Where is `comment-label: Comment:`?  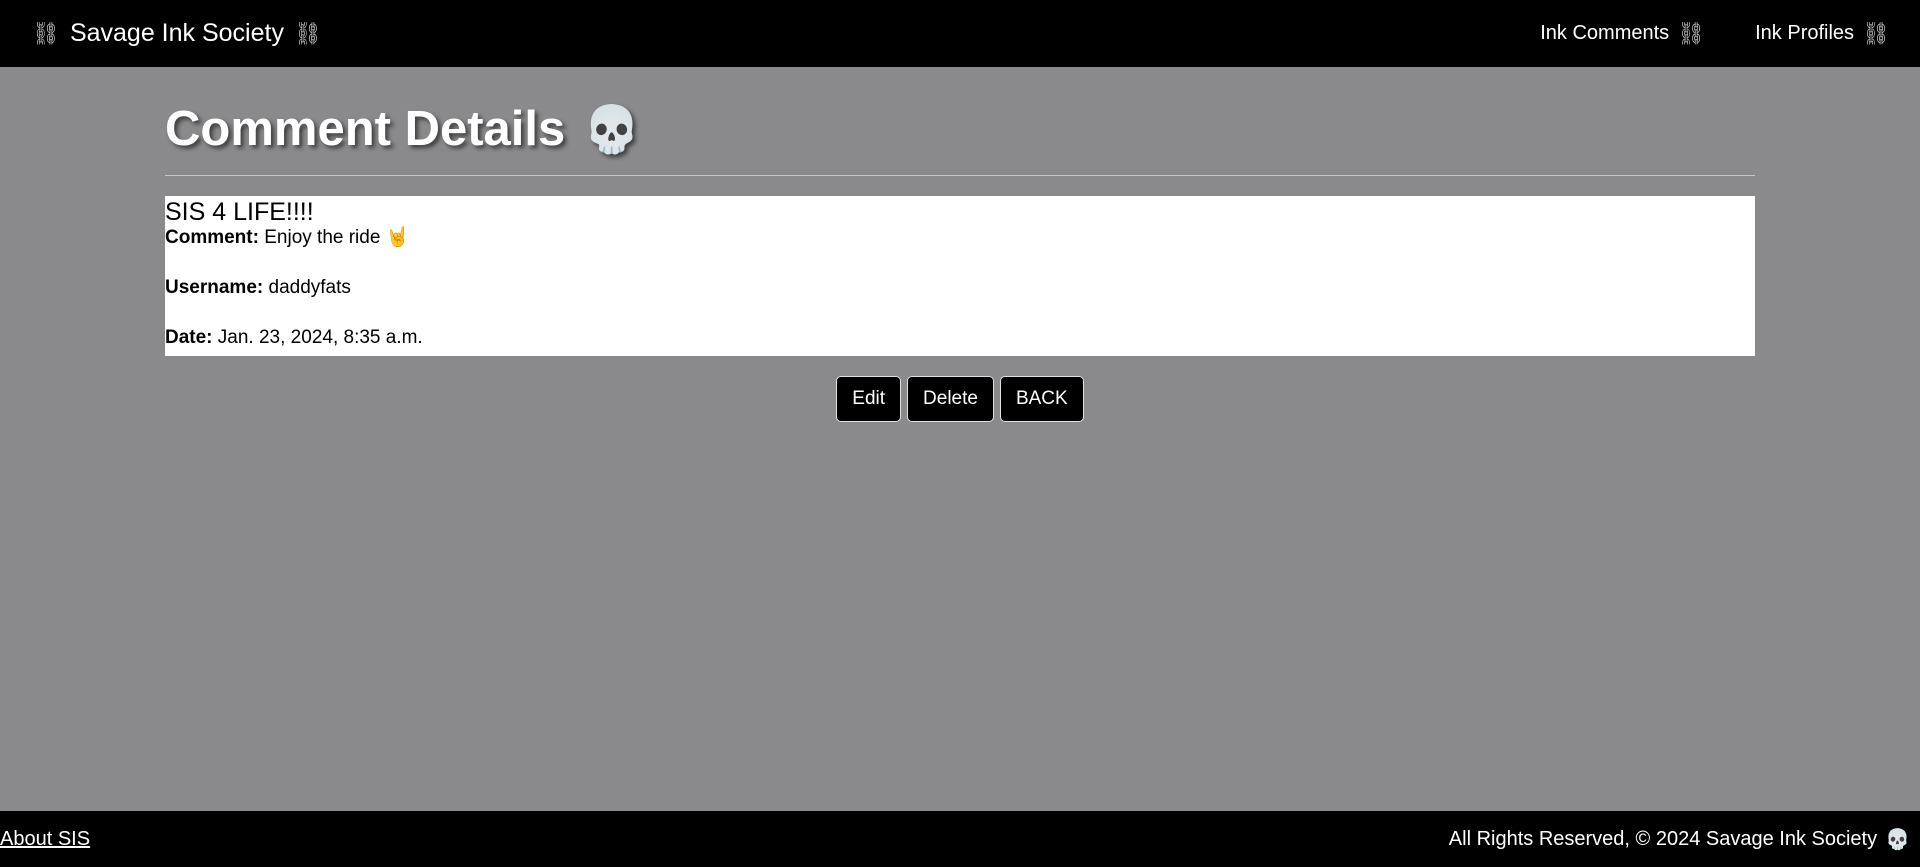
comment-label: Comment: is located at coordinates (212, 237).